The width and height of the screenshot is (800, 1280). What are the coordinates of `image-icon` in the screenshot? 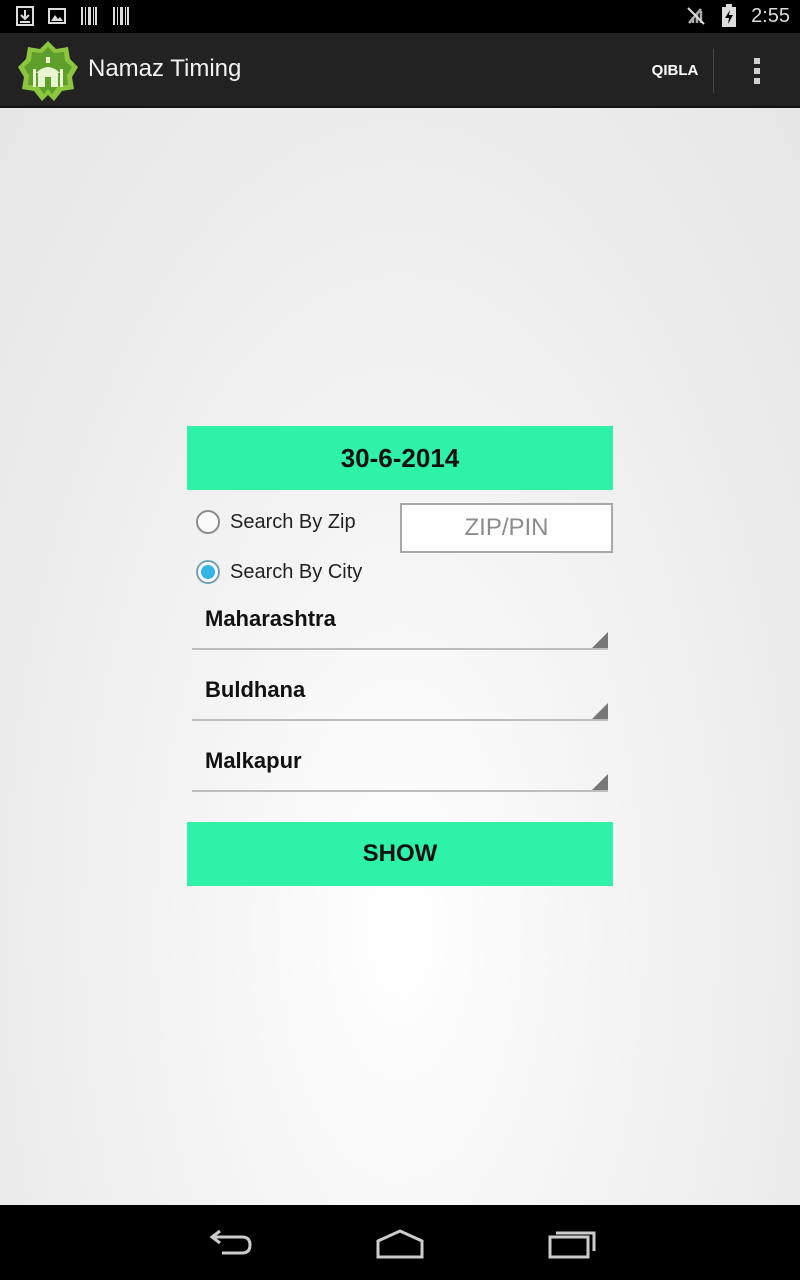 It's located at (57, 16).